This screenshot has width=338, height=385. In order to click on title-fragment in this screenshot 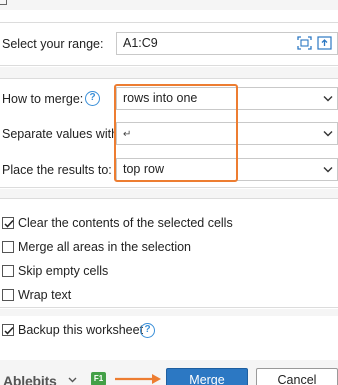, I will do `click(3, 2)`.